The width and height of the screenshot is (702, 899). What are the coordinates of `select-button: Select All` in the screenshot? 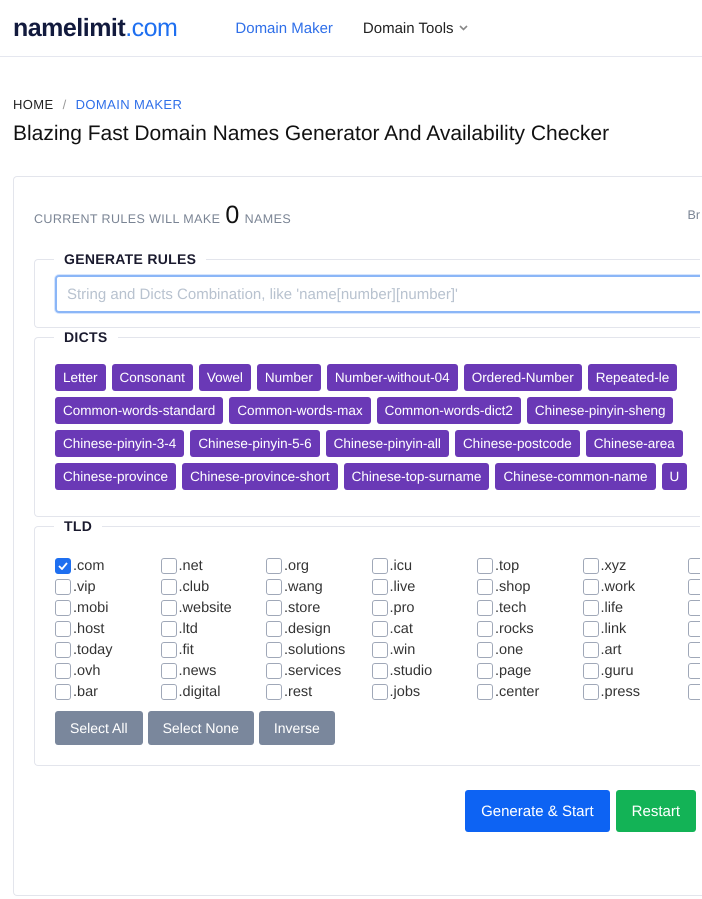 It's located at (99, 728).